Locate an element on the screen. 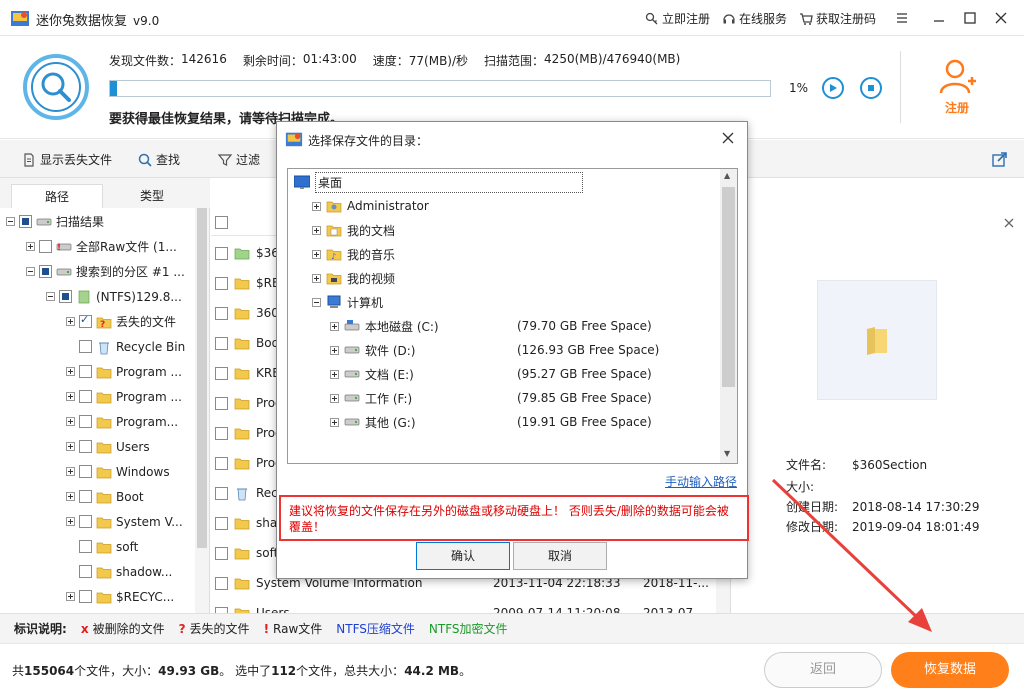 The image size is (1024, 700). tab-path: 路径 is located at coordinates (57, 196).